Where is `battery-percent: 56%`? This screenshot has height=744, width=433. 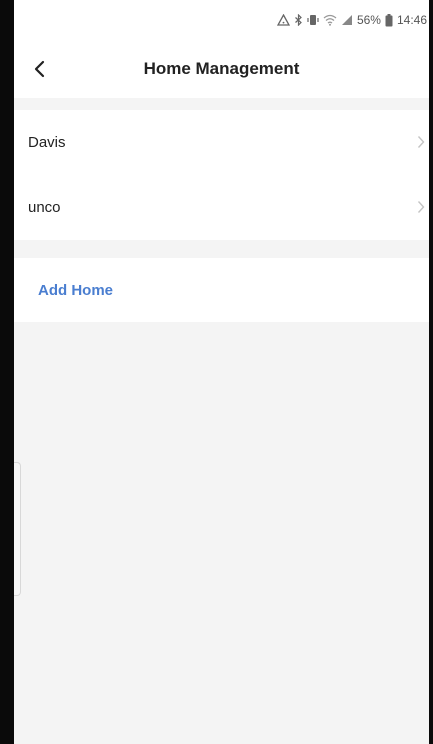 battery-percent: 56% is located at coordinates (368, 20).